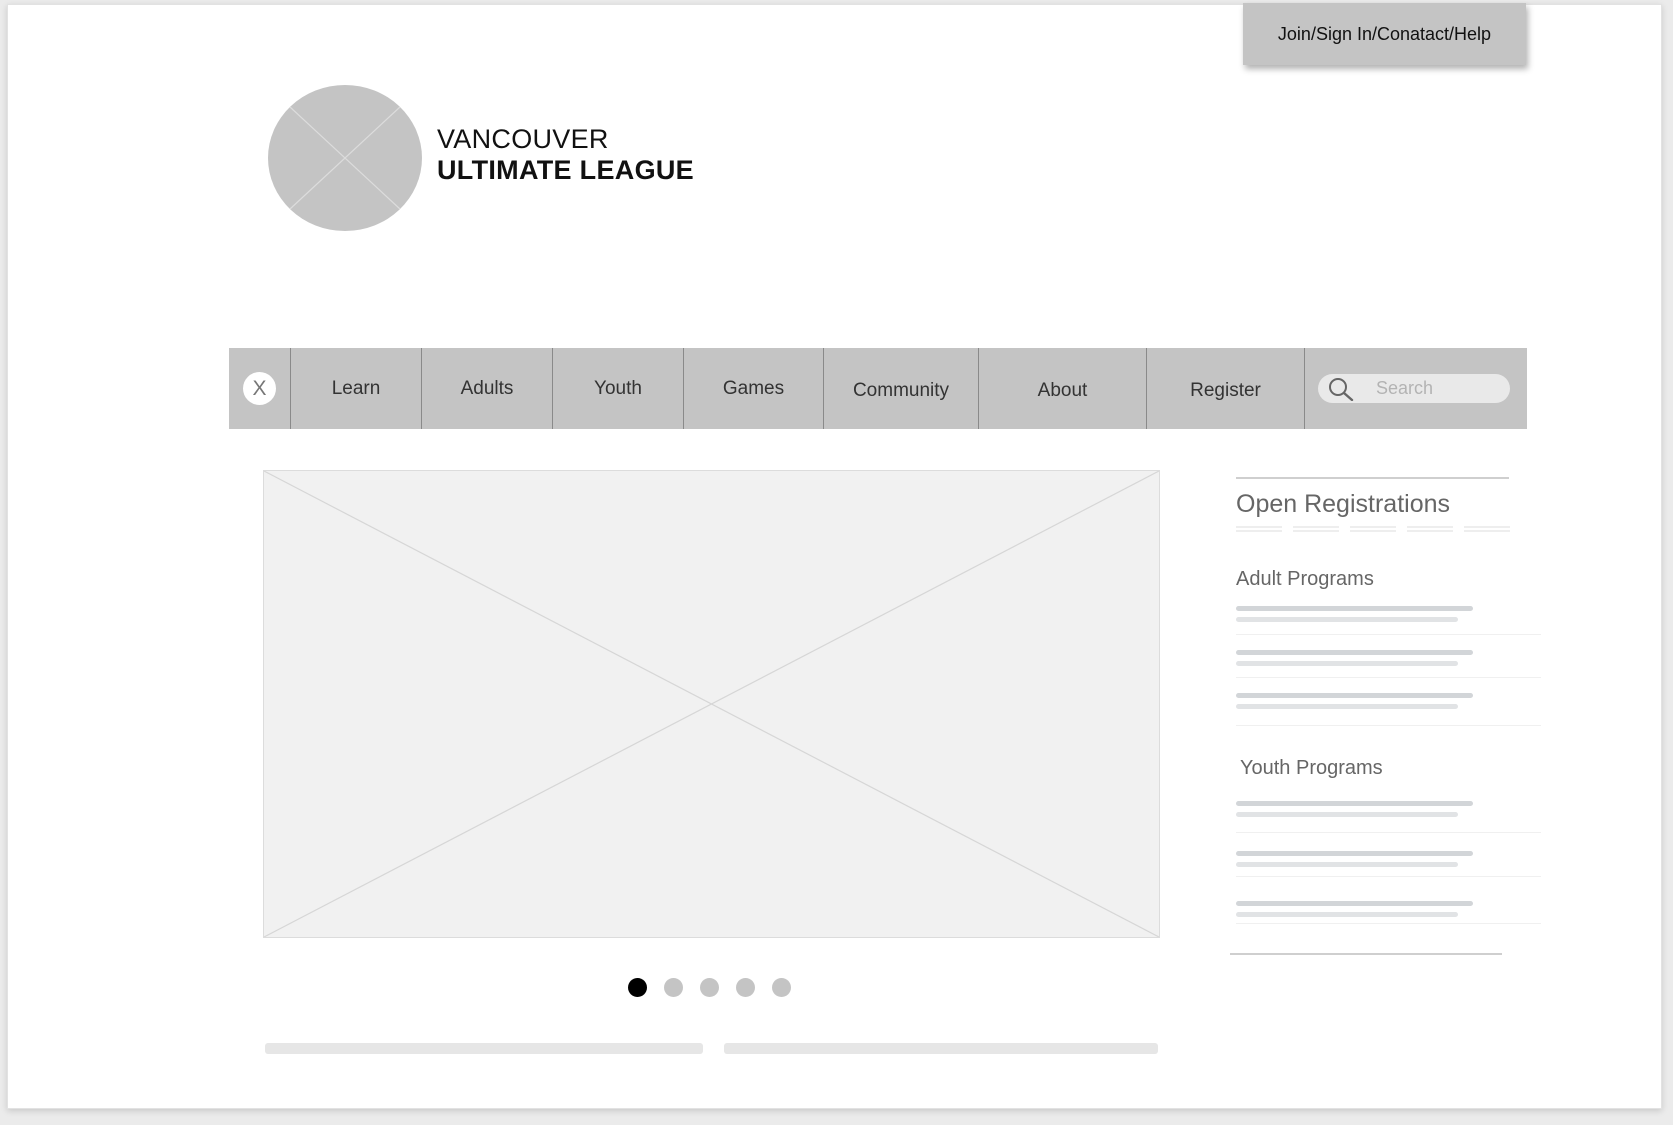 This screenshot has height=1125, width=1673. What do you see at coordinates (941, 1048) in the screenshot?
I see `content-placeholder-bar-right` at bounding box center [941, 1048].